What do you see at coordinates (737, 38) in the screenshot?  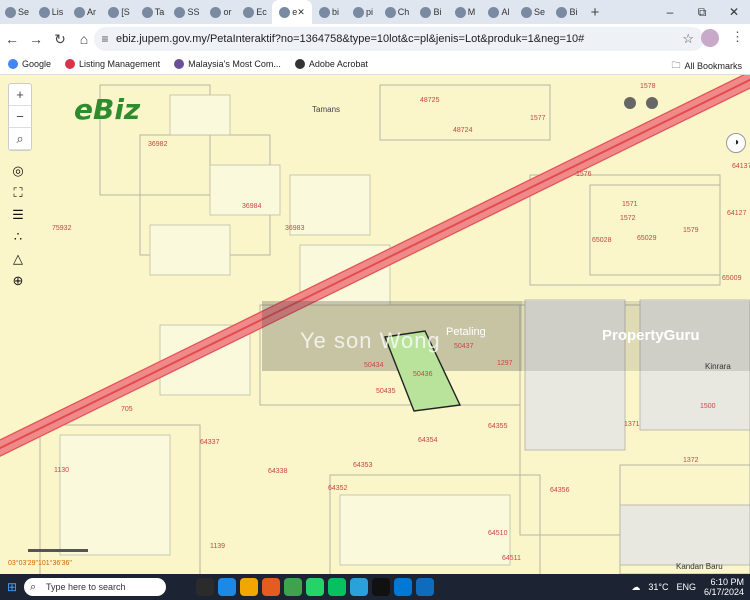 I see `menu-icon: ⋮` at bounding box center [737, 38].